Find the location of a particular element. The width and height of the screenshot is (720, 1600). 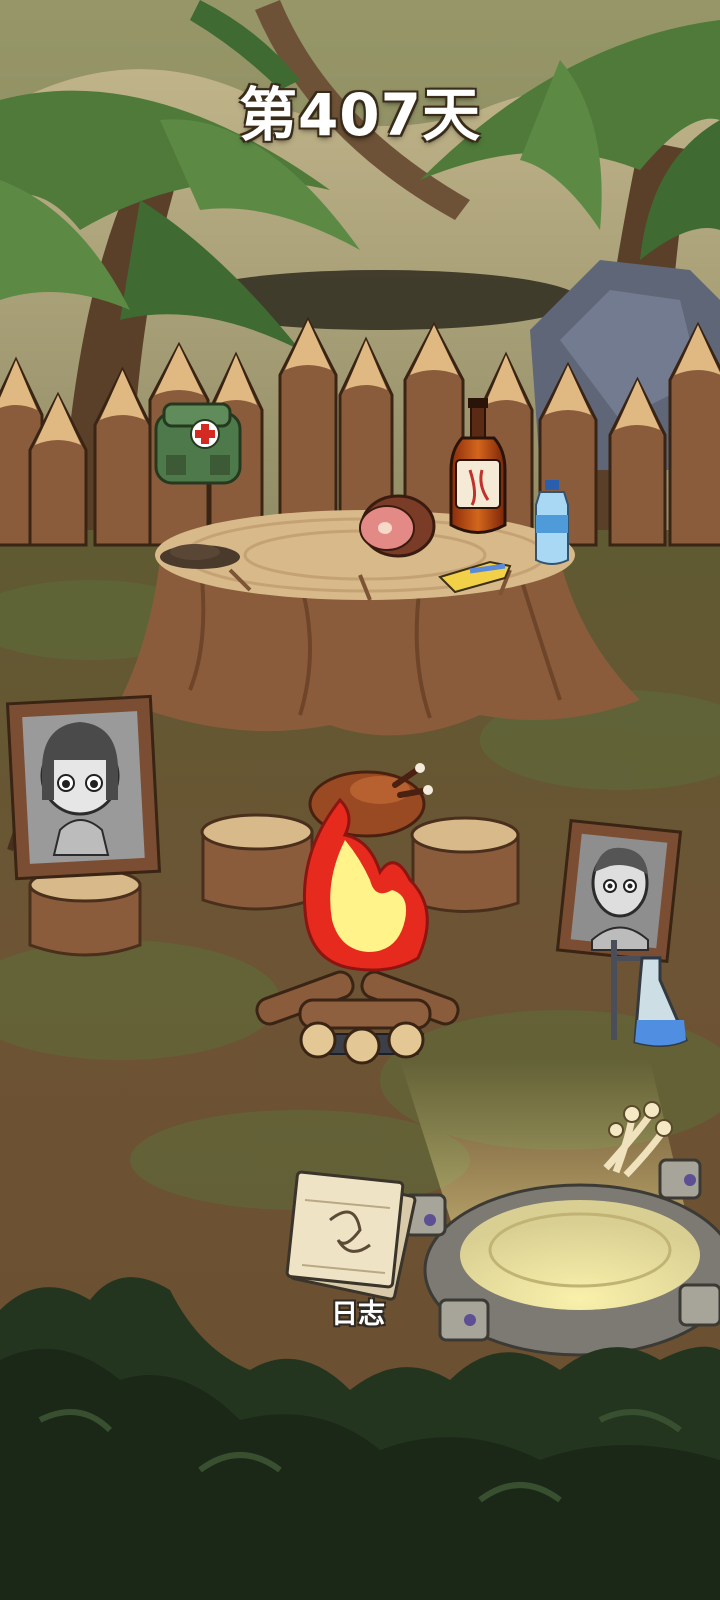

portrait-girl-icon is located at coordinates (83, 787).